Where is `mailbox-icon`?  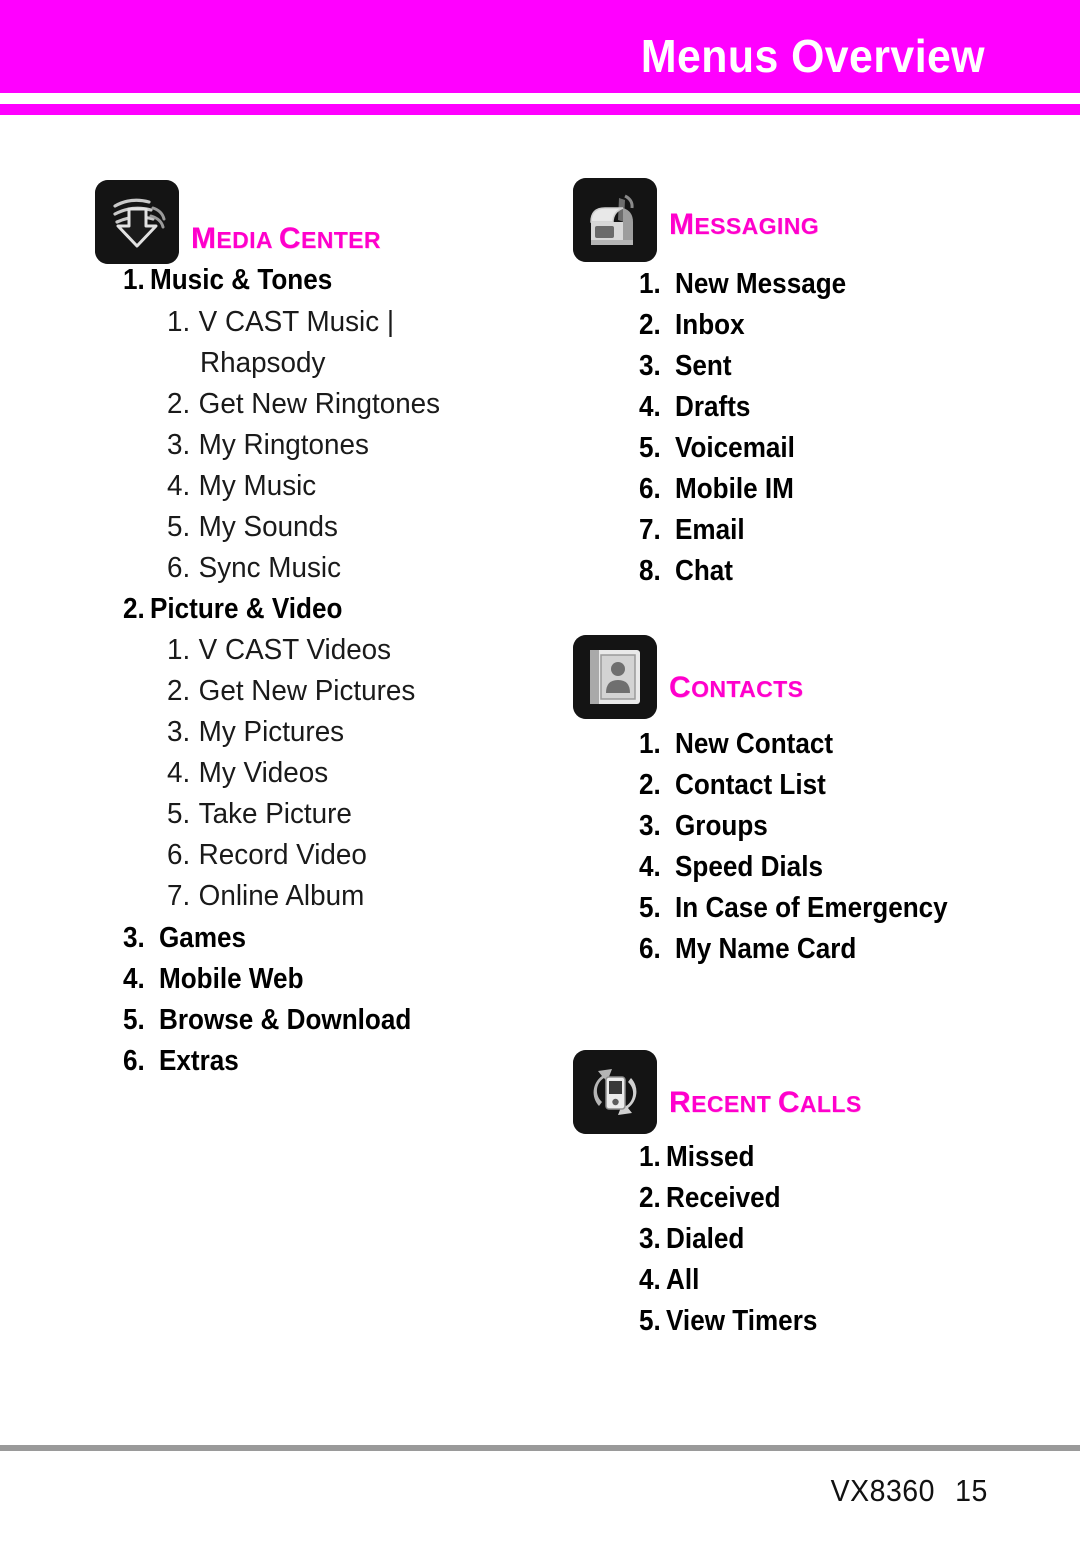 mailbox-icon is located at coordinates (615, 220).